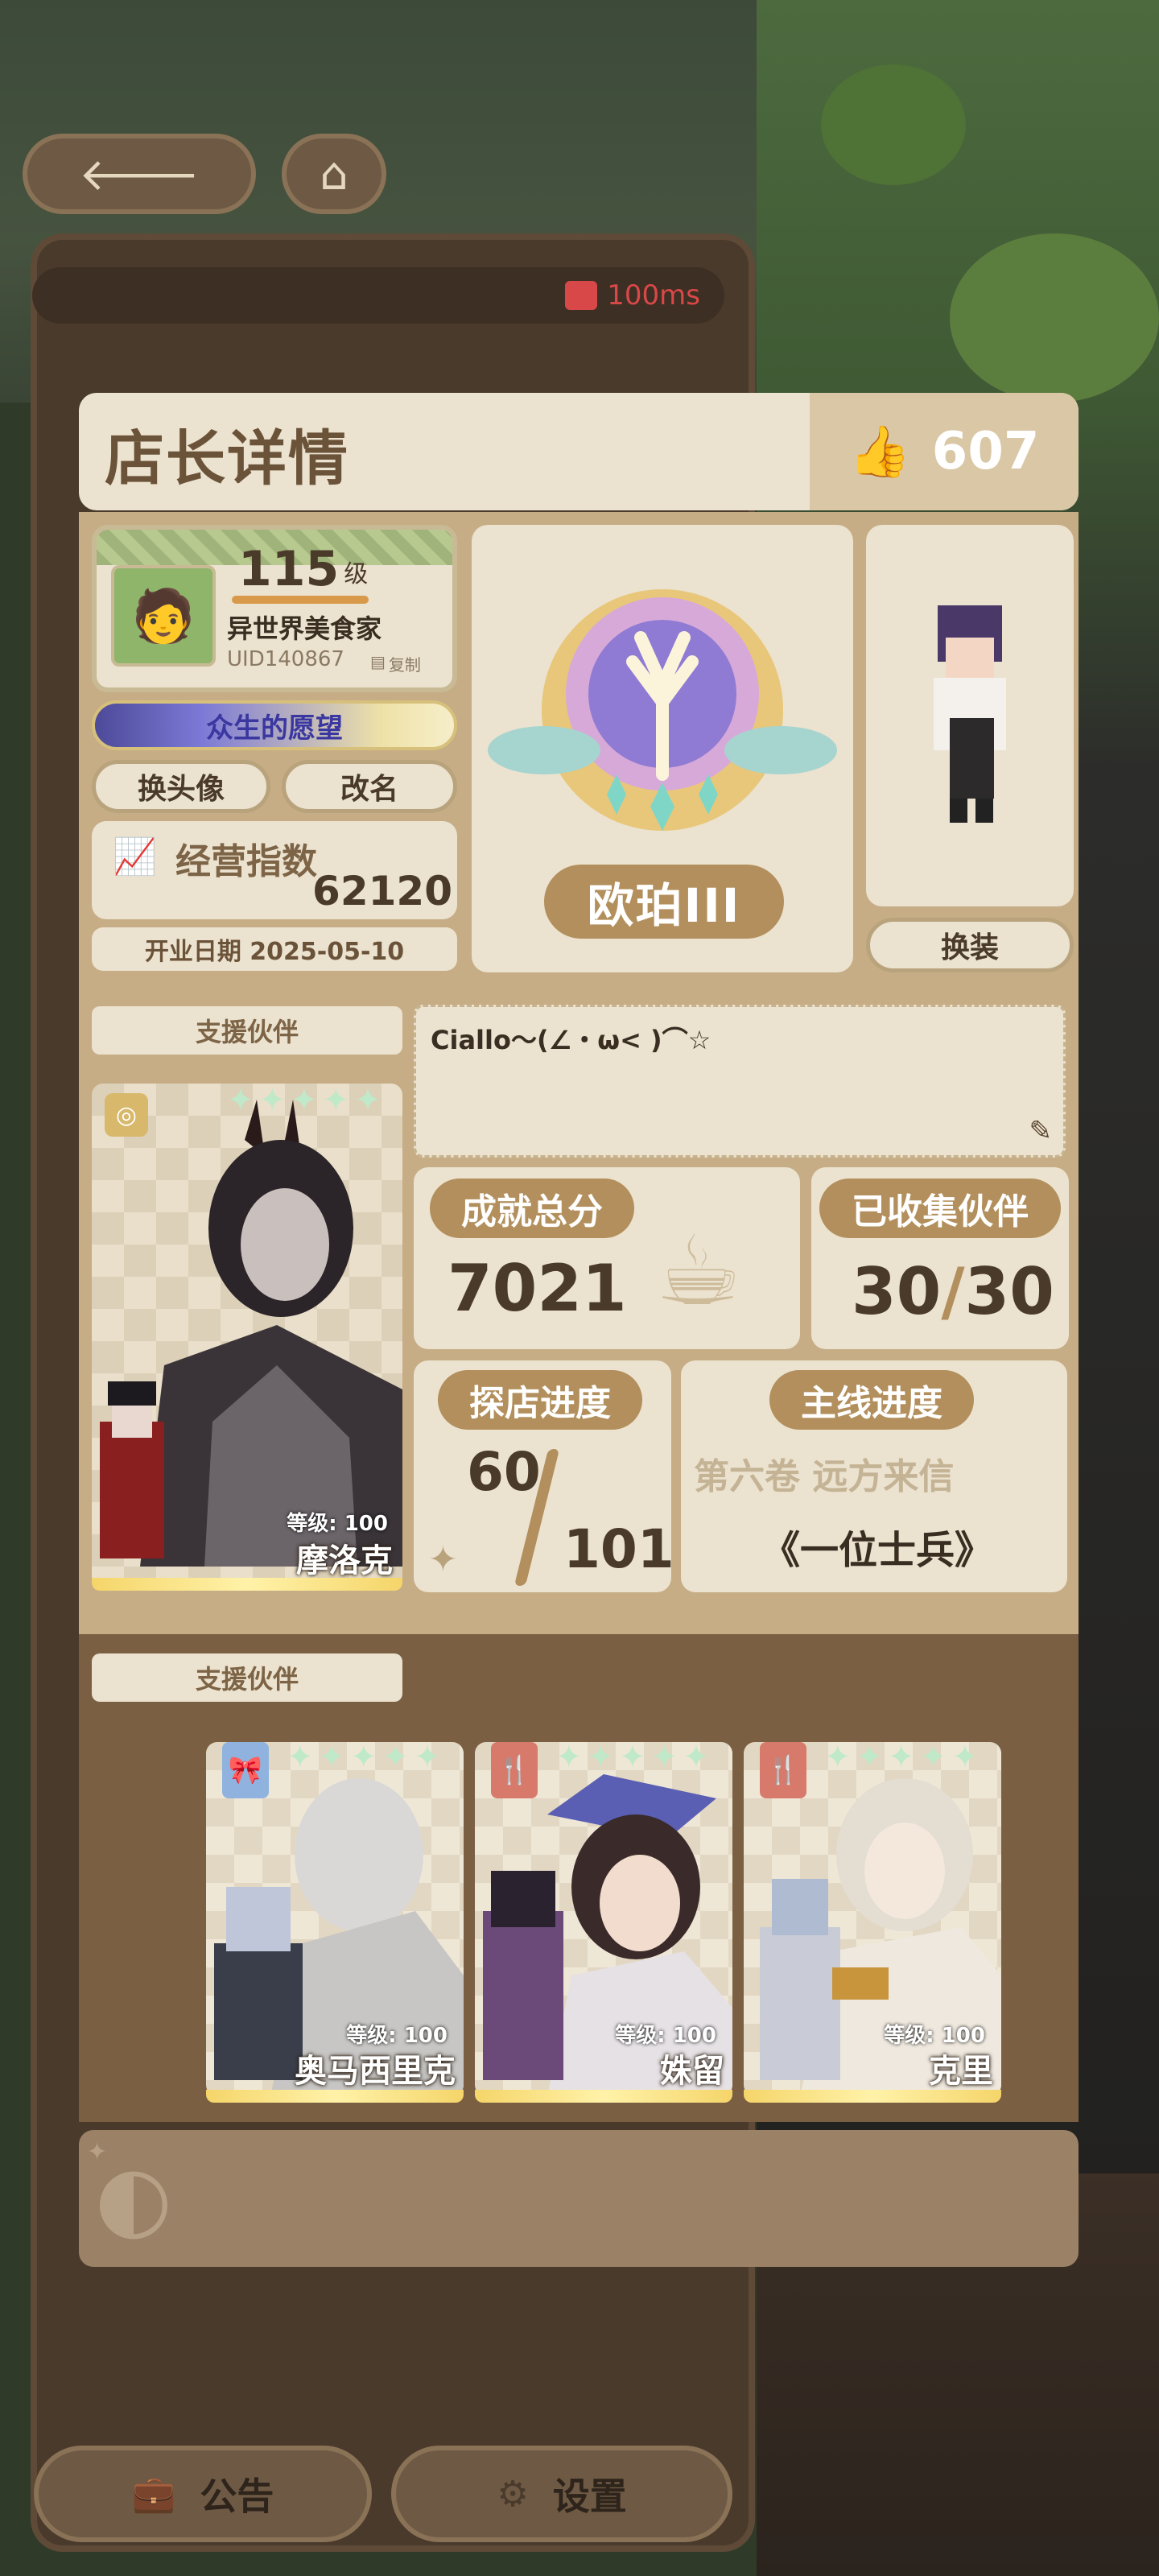  I want to click on business-index-label: 经营指数, so click(246, 861).